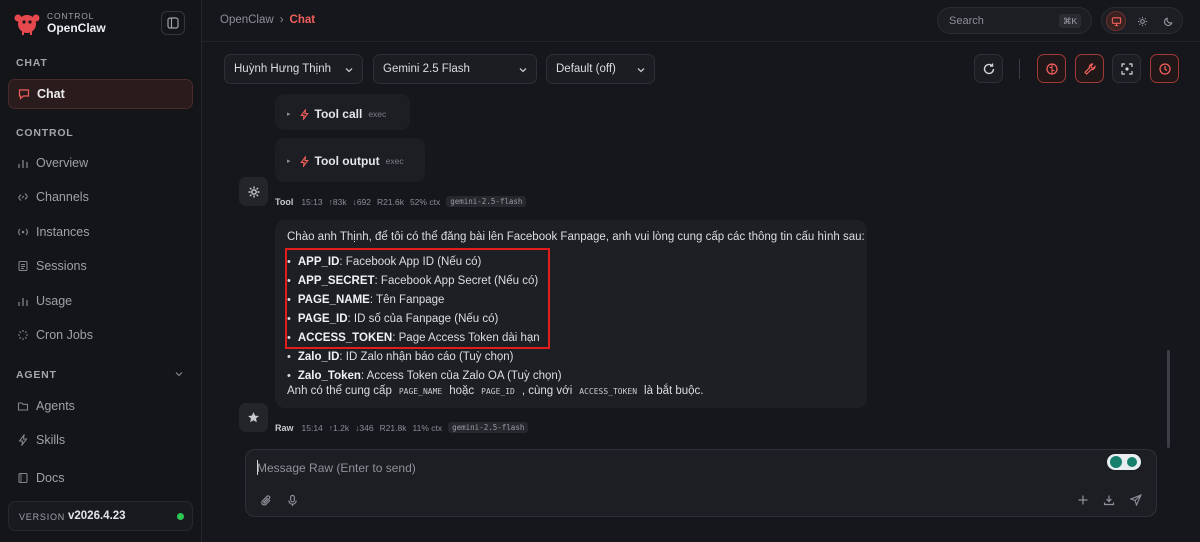 The image size is (1200, 542). Describe the element at coordinates (23, 406) in the screenshot. I see `folder-icon` at that location.